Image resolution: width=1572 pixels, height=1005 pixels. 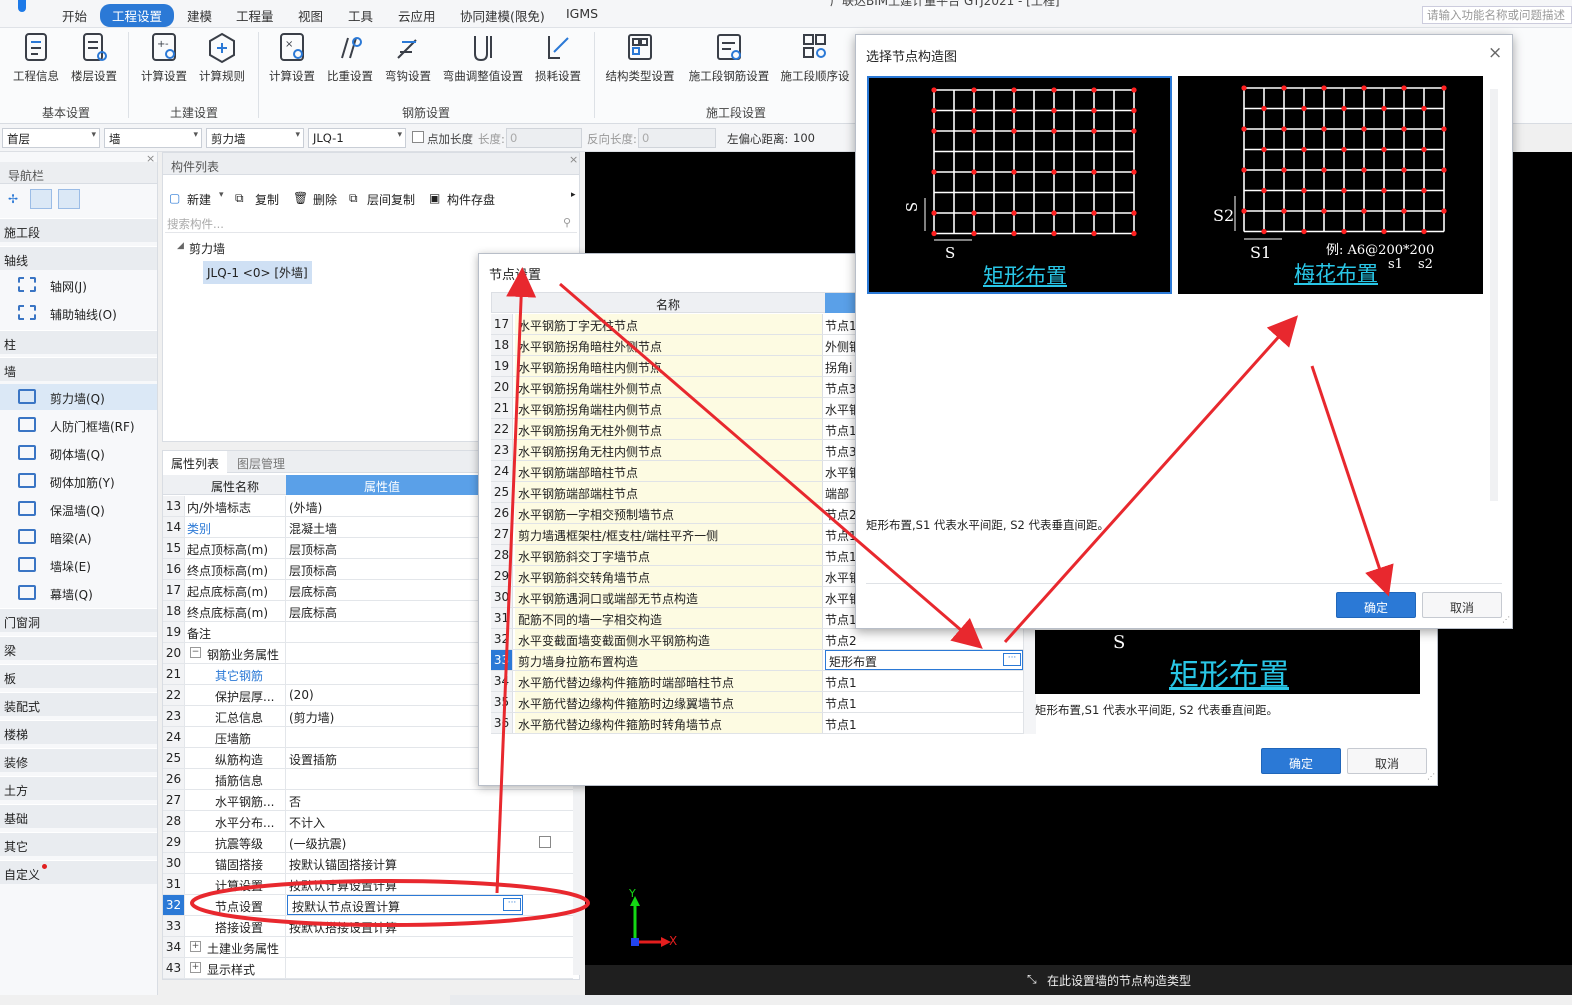 What do you see at coordinates (78, 397) in the screenshot?
I see `nav-item-shear-wall: 剪力墙(Q)` at bounding box center [78, 397].